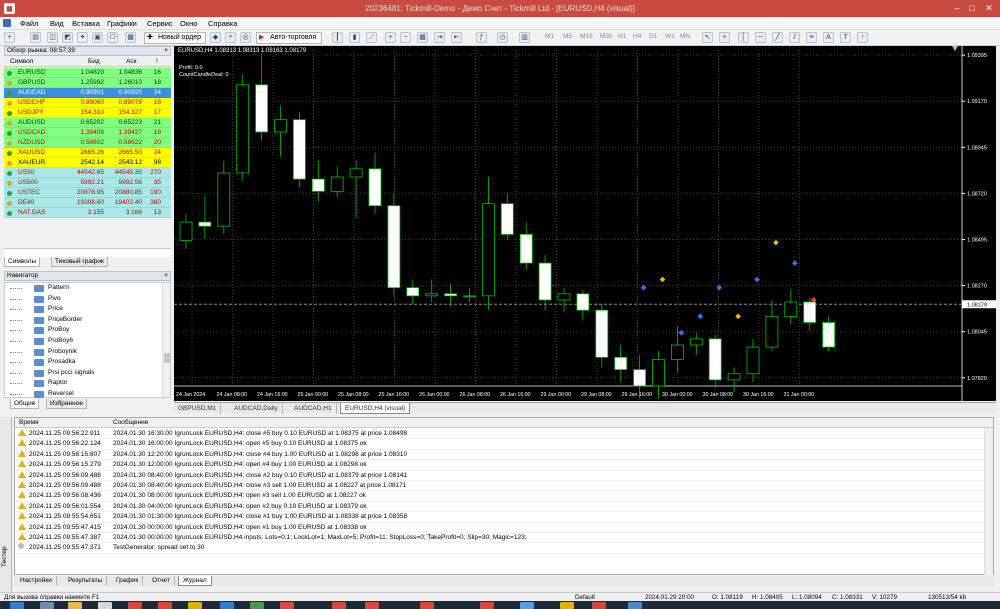  Describe the element at coordinates (256, 408) in the screenshot. I see `chart-tab-audcad-daily: AUDCAD,Daily` at that location.